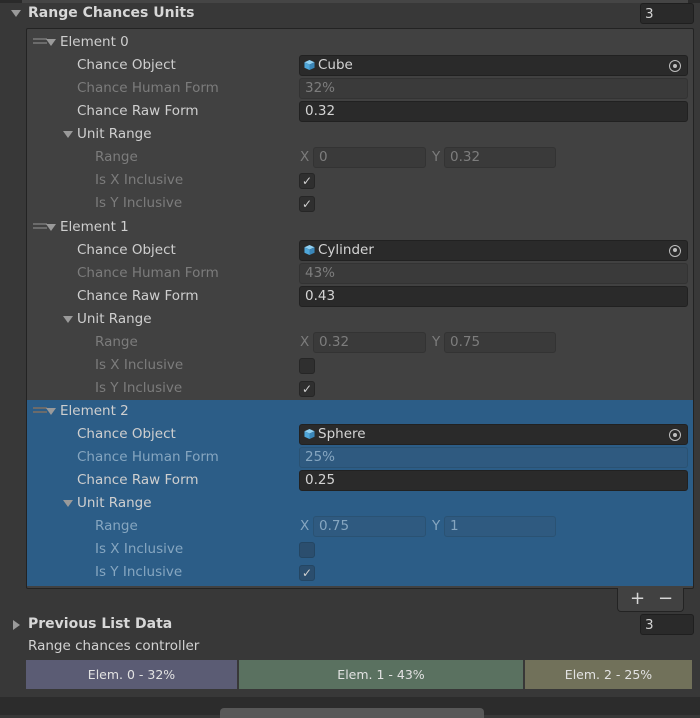 This screenshot has height=718, width=700. I want to click on chance-object-value: Cube, so click(335, 65).